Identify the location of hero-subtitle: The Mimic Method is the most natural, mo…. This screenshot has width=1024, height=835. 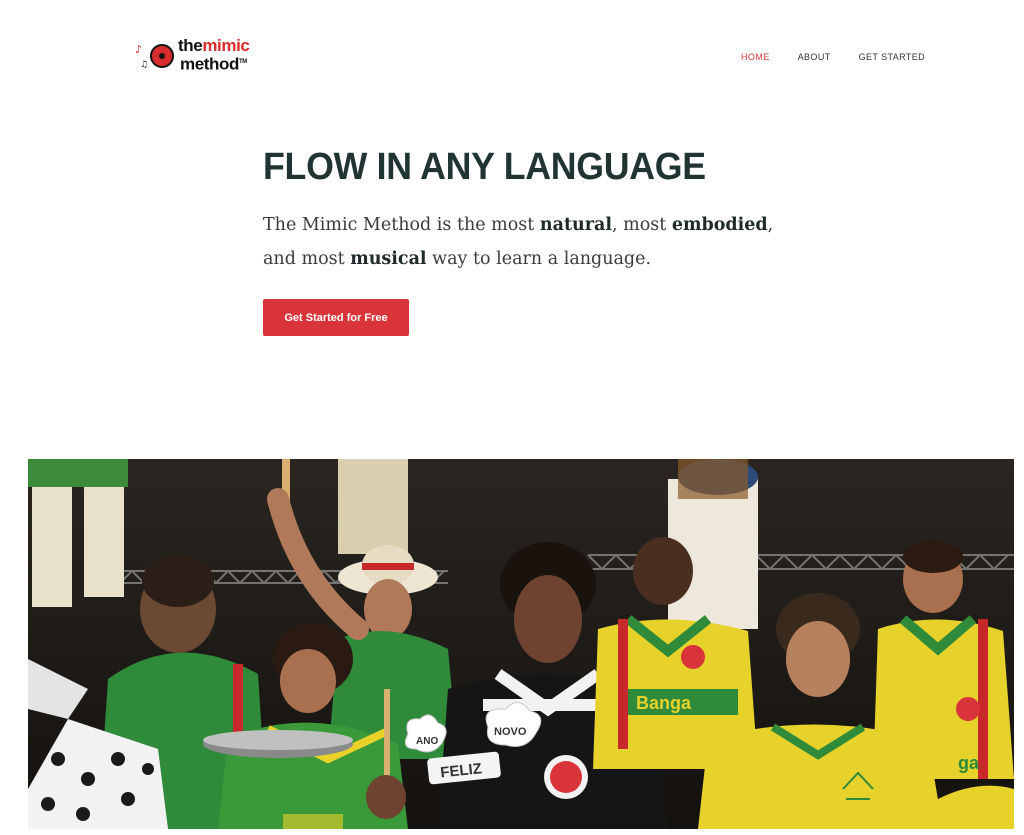
(533, 242).